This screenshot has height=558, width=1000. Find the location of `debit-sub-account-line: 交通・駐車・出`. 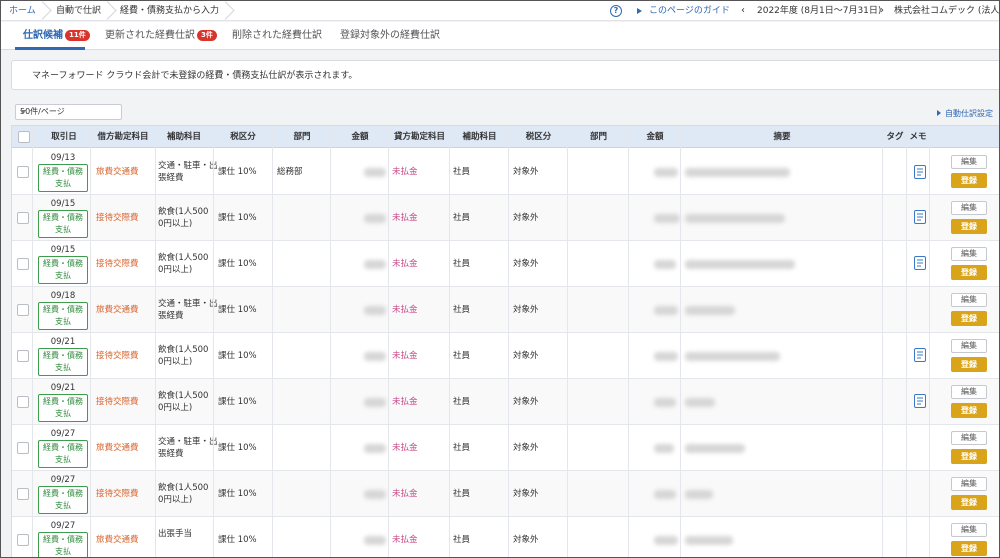

debit-sub-account-line: 交通・駐車・出 is located at coordinates (188, 304).